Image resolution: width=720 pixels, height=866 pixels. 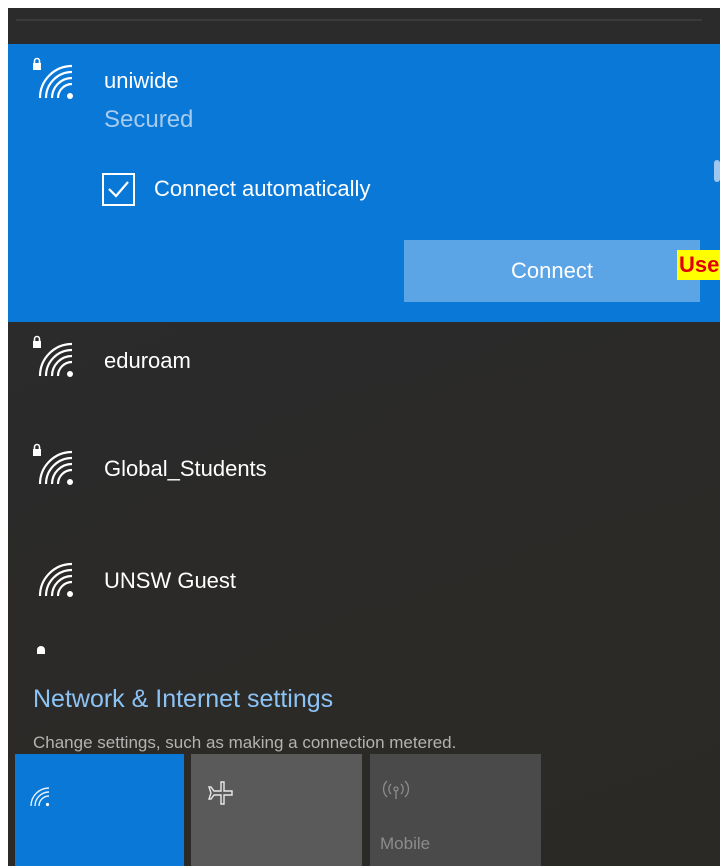 I want to click on scrollbar-thumb, so click(x=717, y=171).